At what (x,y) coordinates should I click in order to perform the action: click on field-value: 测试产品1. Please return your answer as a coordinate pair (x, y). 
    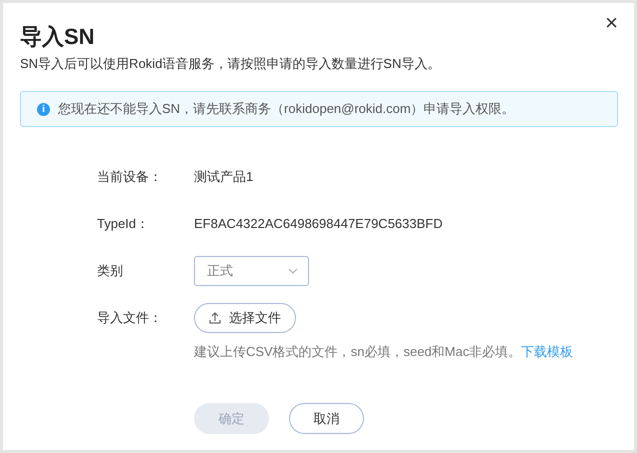
    Looking at the image, I should click on (224, 177).